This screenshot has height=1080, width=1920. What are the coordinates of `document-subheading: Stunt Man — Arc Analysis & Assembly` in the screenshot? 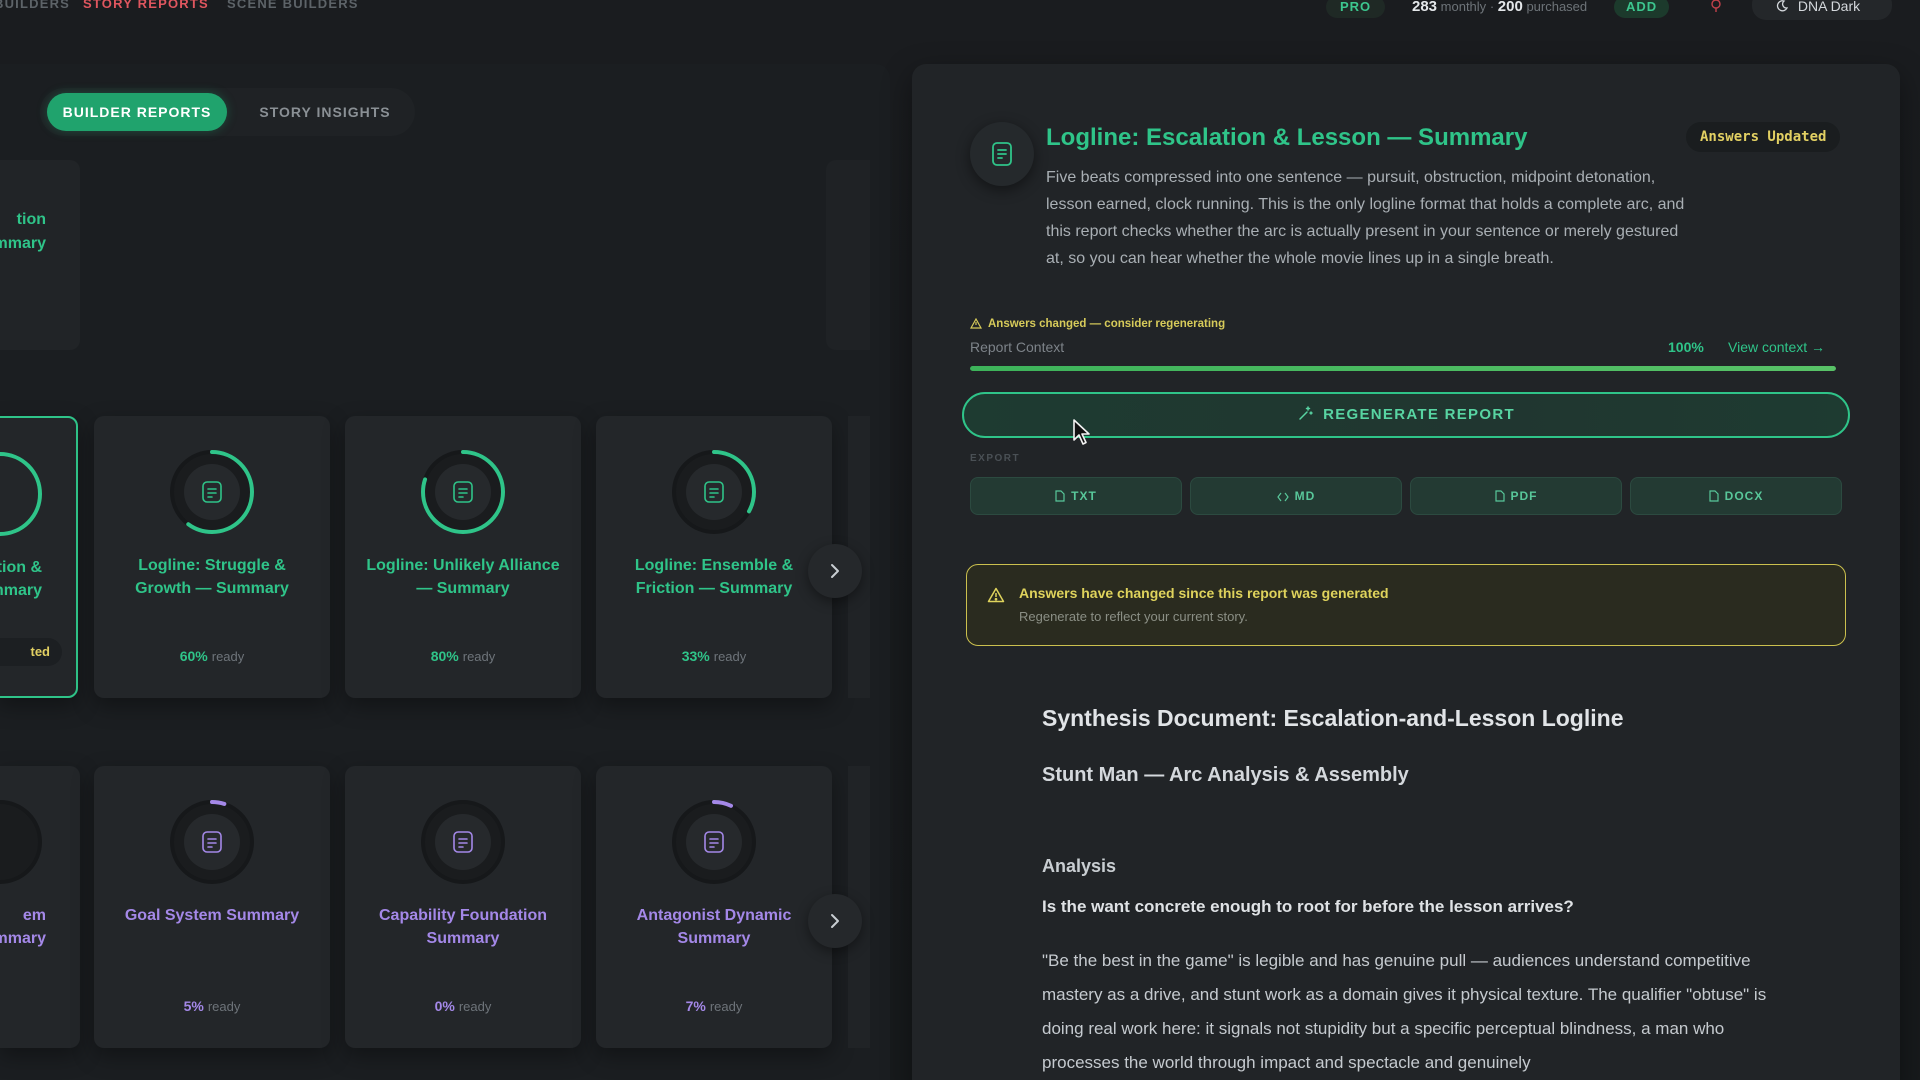 It's located at (1225, 775).